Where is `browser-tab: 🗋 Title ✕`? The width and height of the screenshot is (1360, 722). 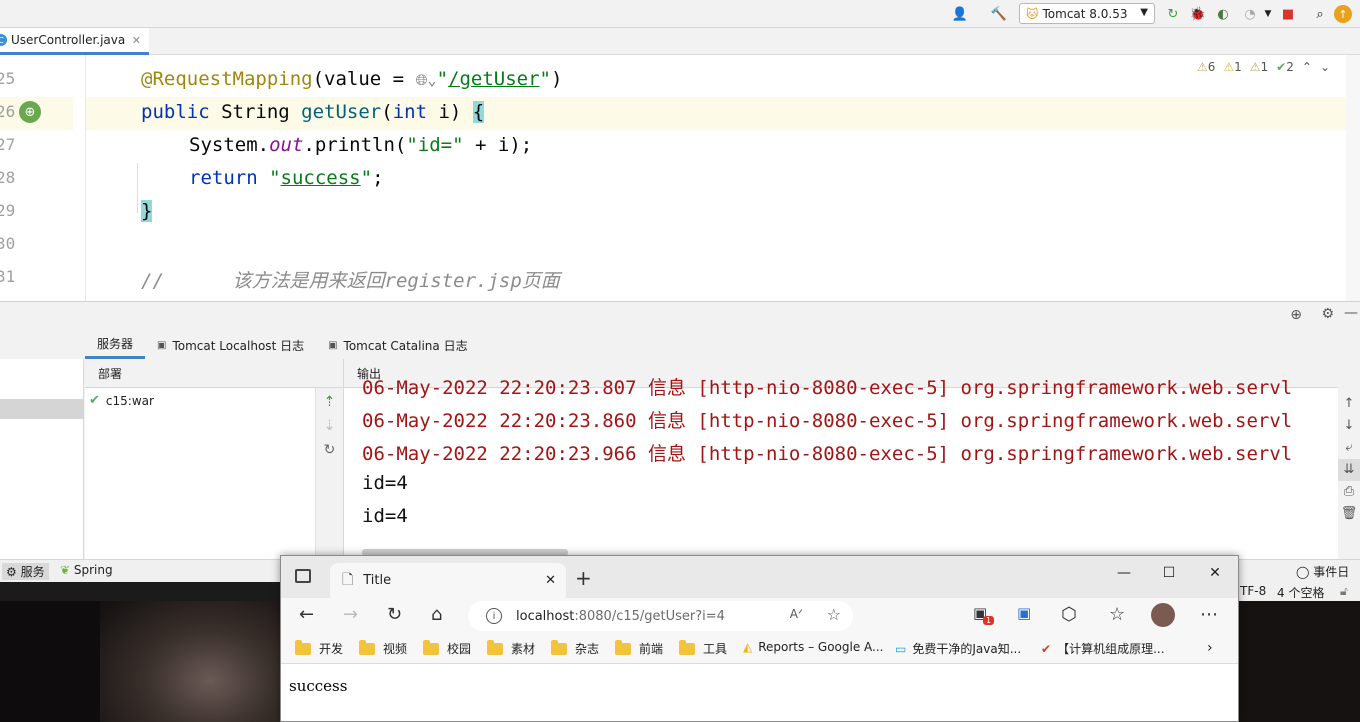 browser-tab: 🗋 Title ✕ is located at coordinates (448, 580).